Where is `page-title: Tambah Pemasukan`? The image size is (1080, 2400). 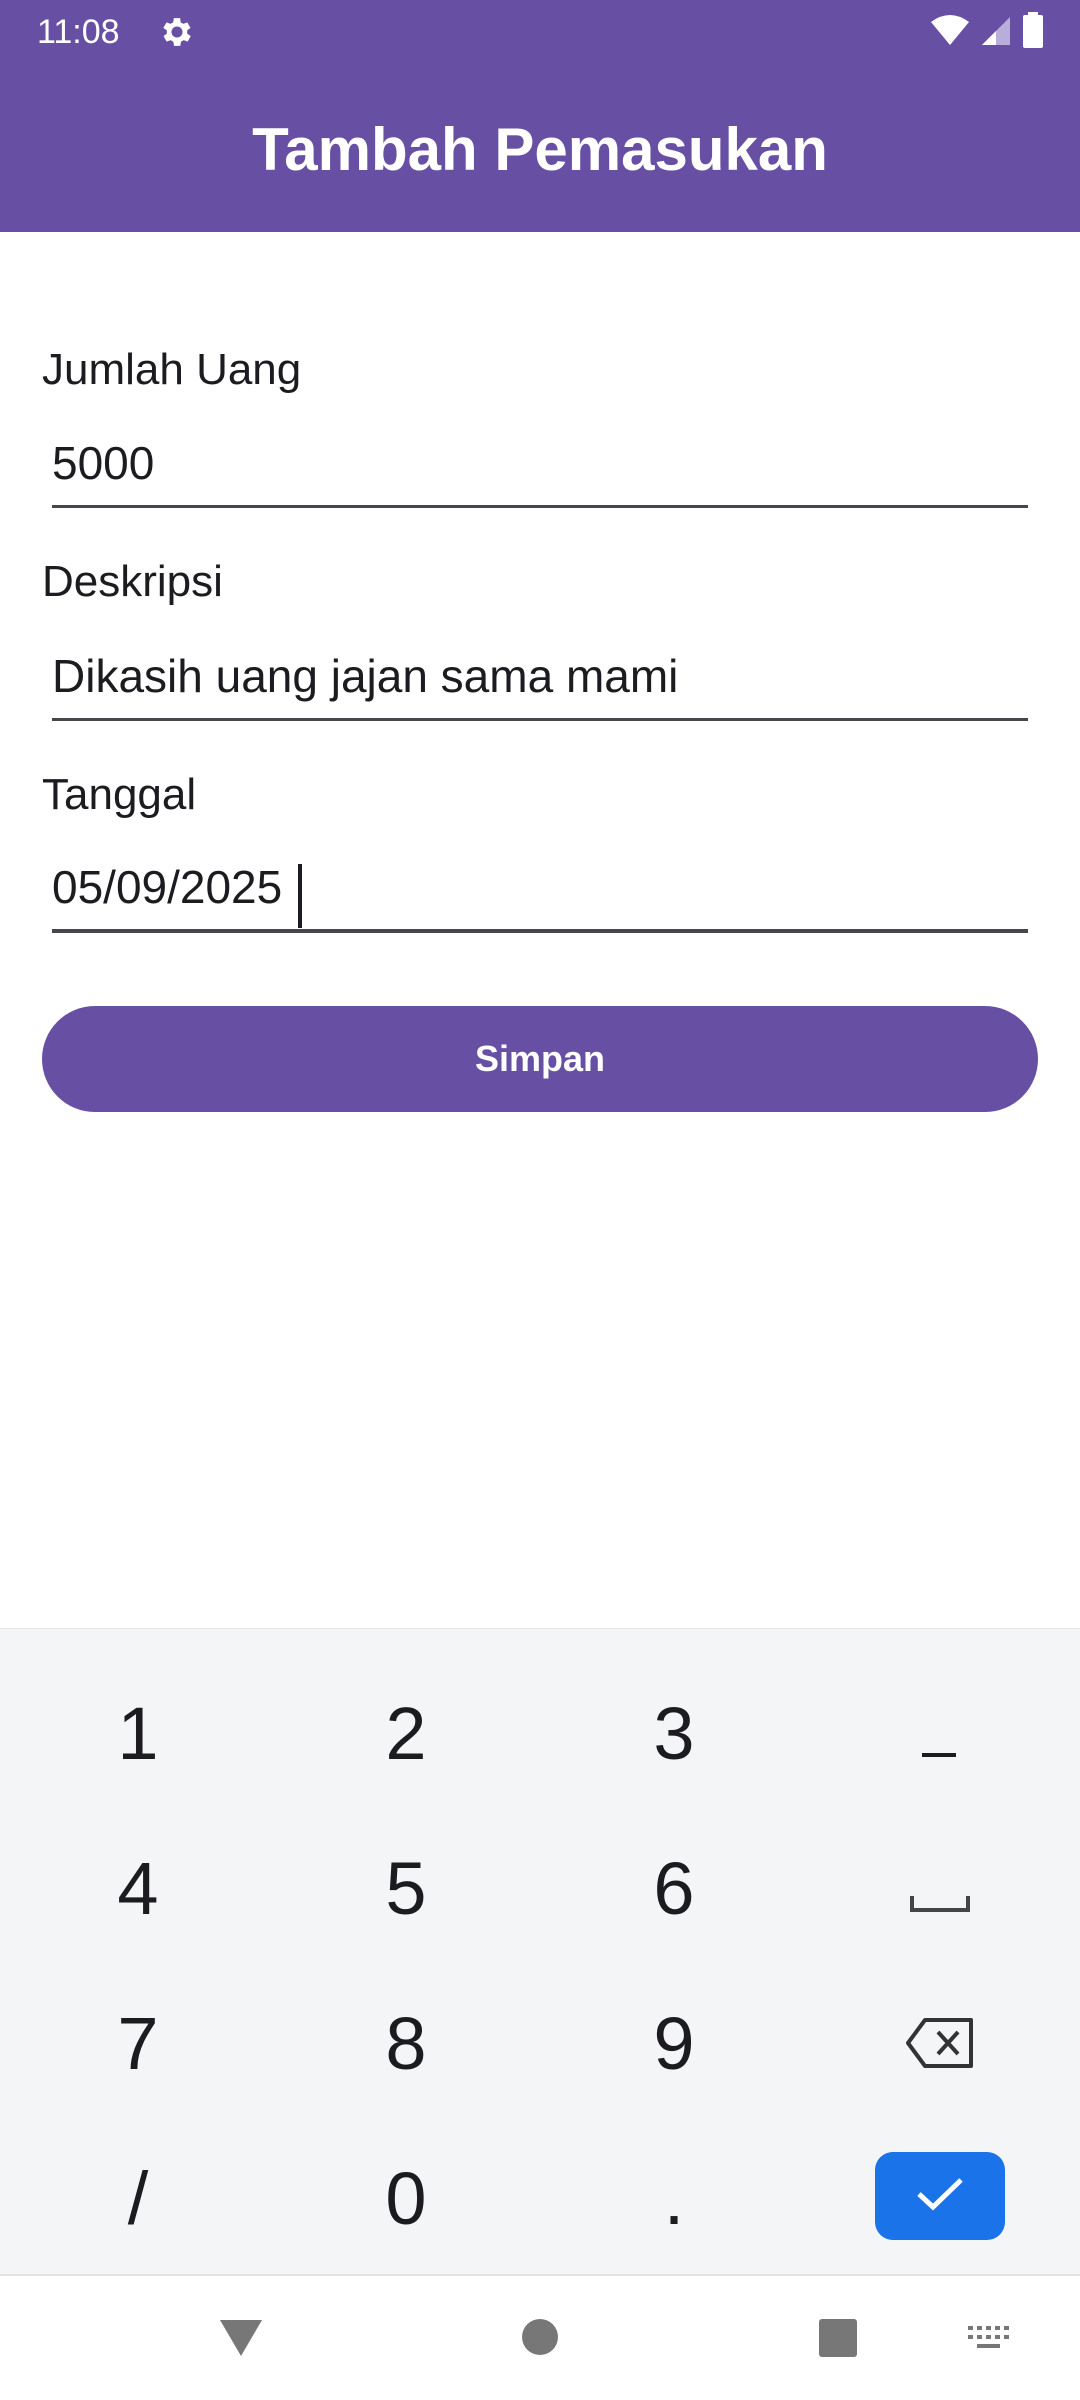 page-title: Tambah Pemasukan is located at coordinates (540, 149).